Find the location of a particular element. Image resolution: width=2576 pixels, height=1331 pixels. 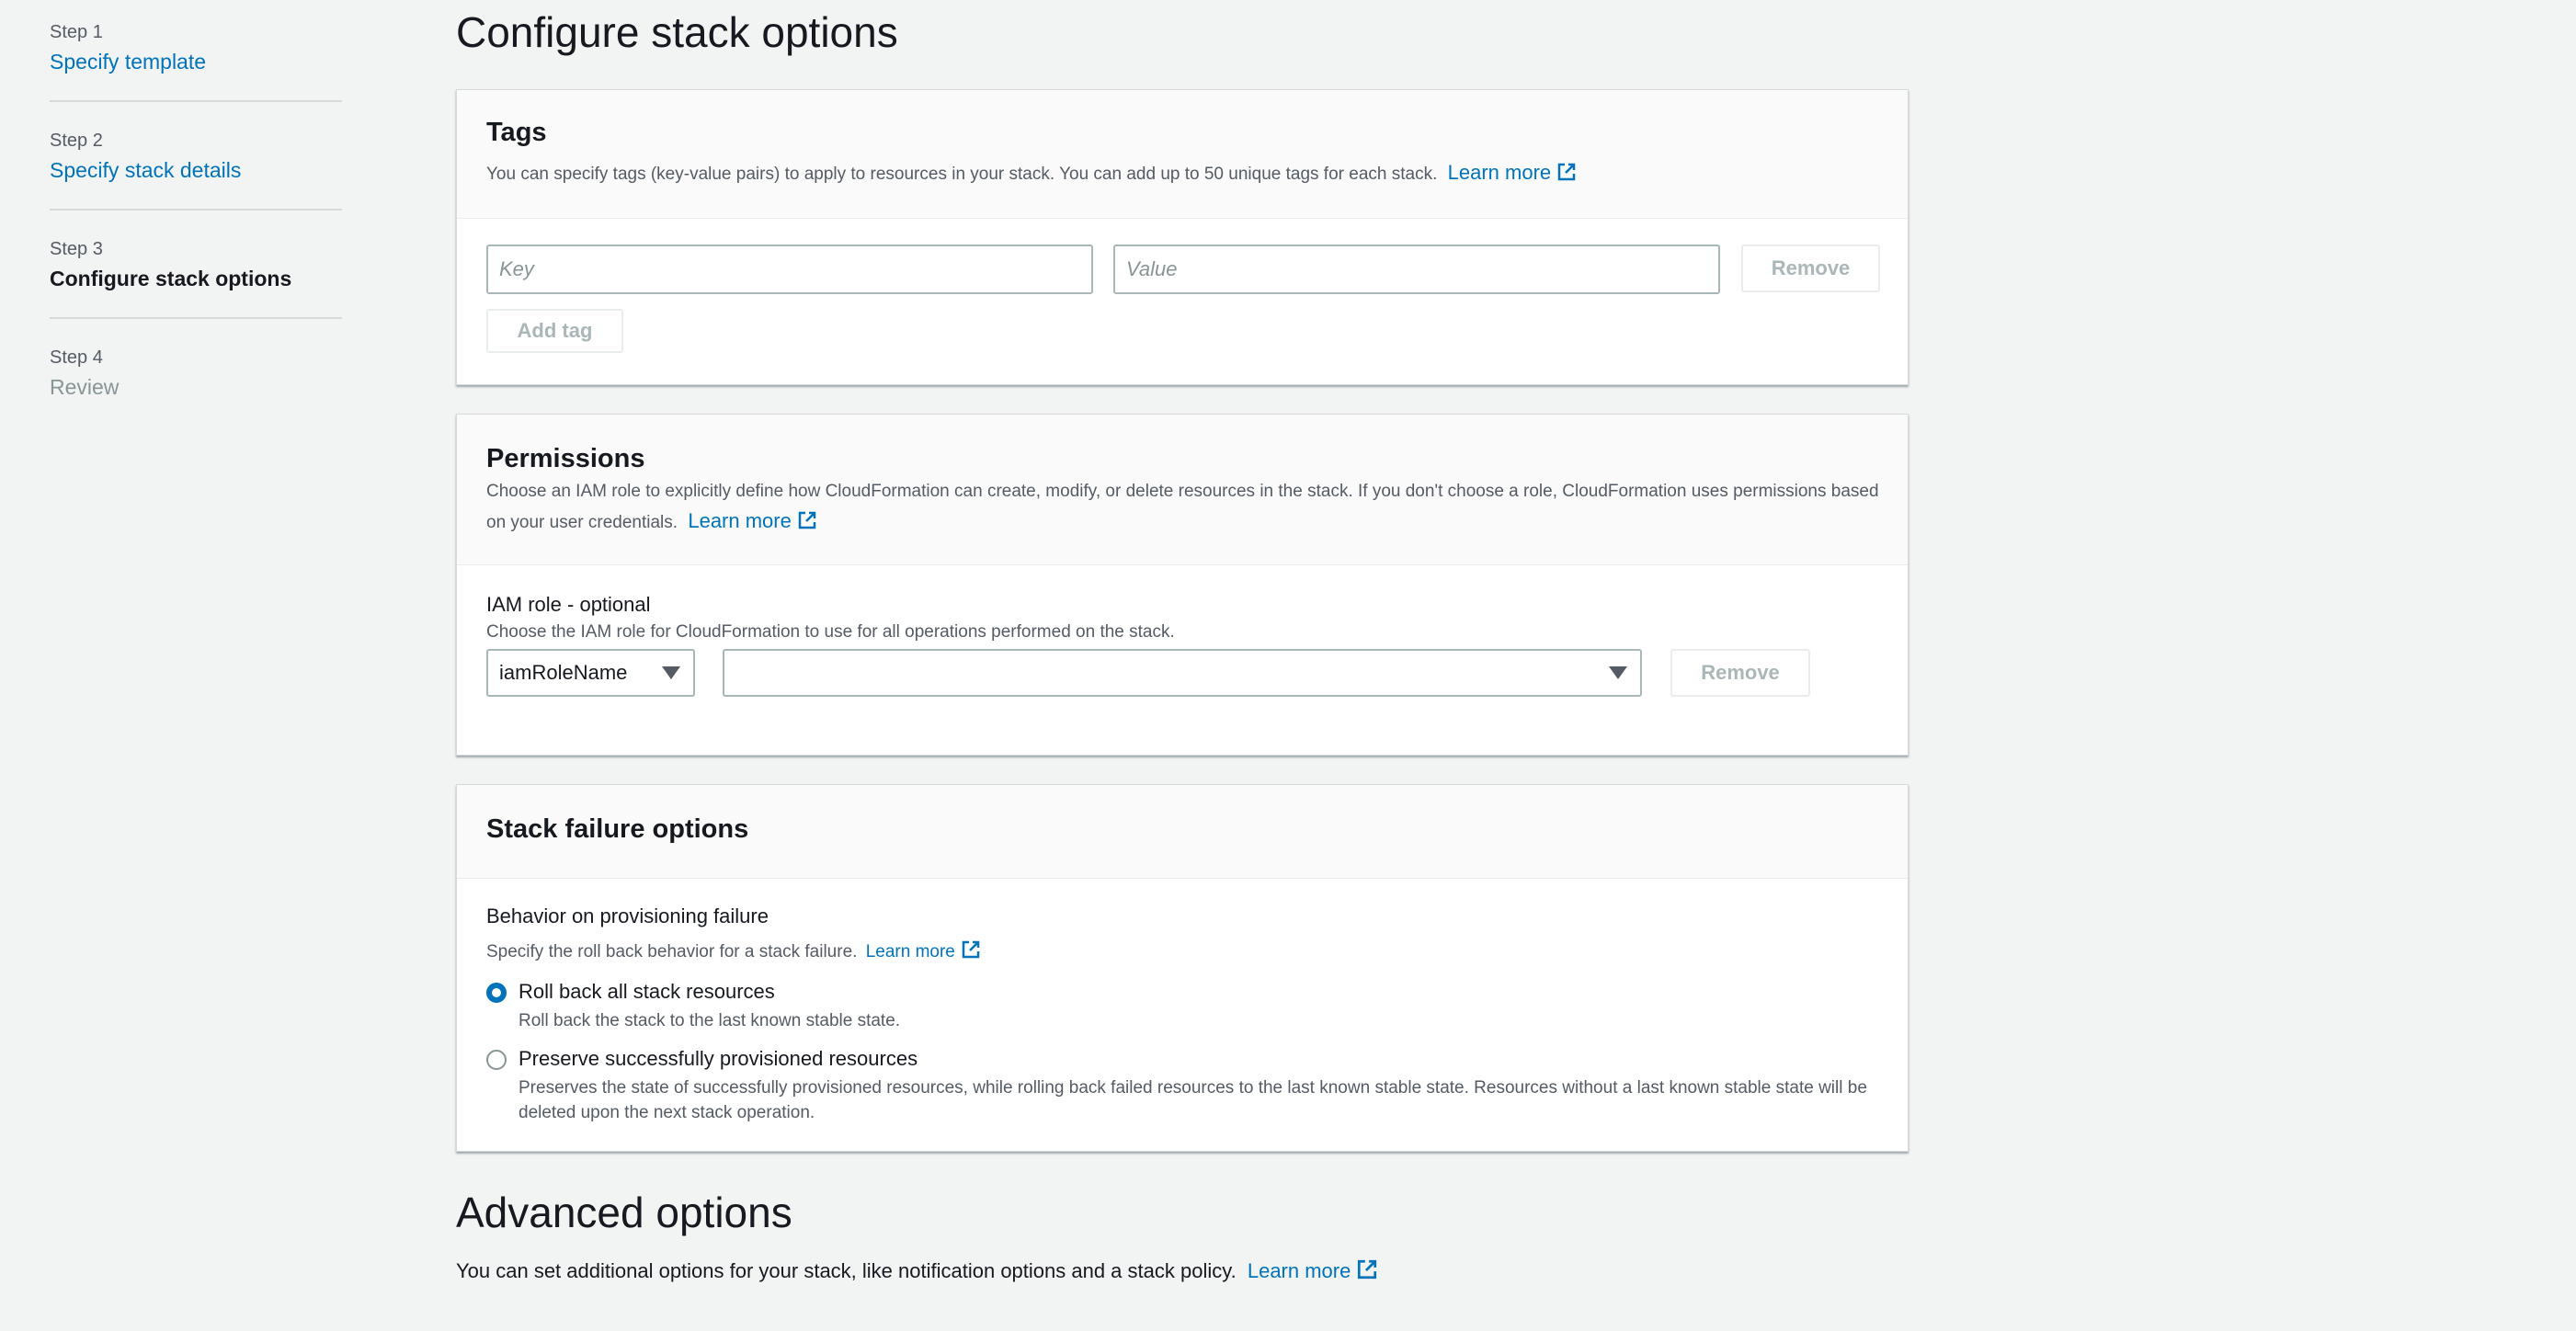

tag-value-input is located at coordinates (1416, 269).